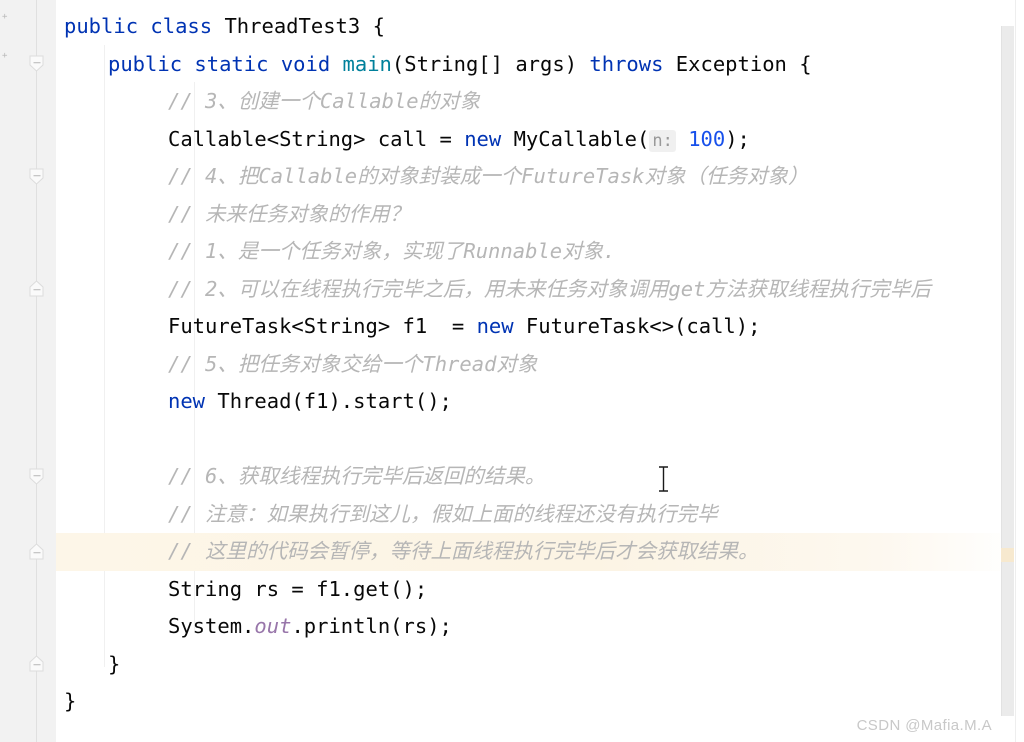 This screenshot has height=742, width=1024. Describe the element at coordinates (490, 63) in the screenshot. I see `token-plain: (String[] args)` at that location.